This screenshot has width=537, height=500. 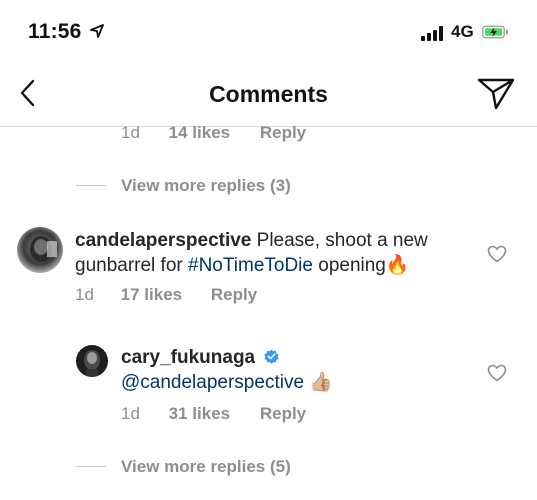 I want to click on reply-text: cary_fukunaga @candelaperspective 👍🏼, so click(x=296, y=370).